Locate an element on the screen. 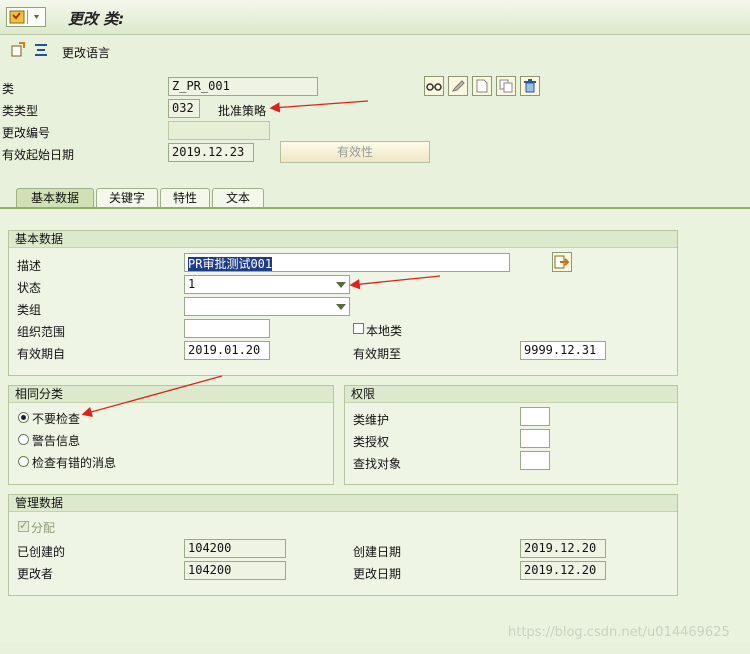 The image size is (750, 654). watermark: https://blog.csdn.net/u014469625 is located at coordinates (619, 632).